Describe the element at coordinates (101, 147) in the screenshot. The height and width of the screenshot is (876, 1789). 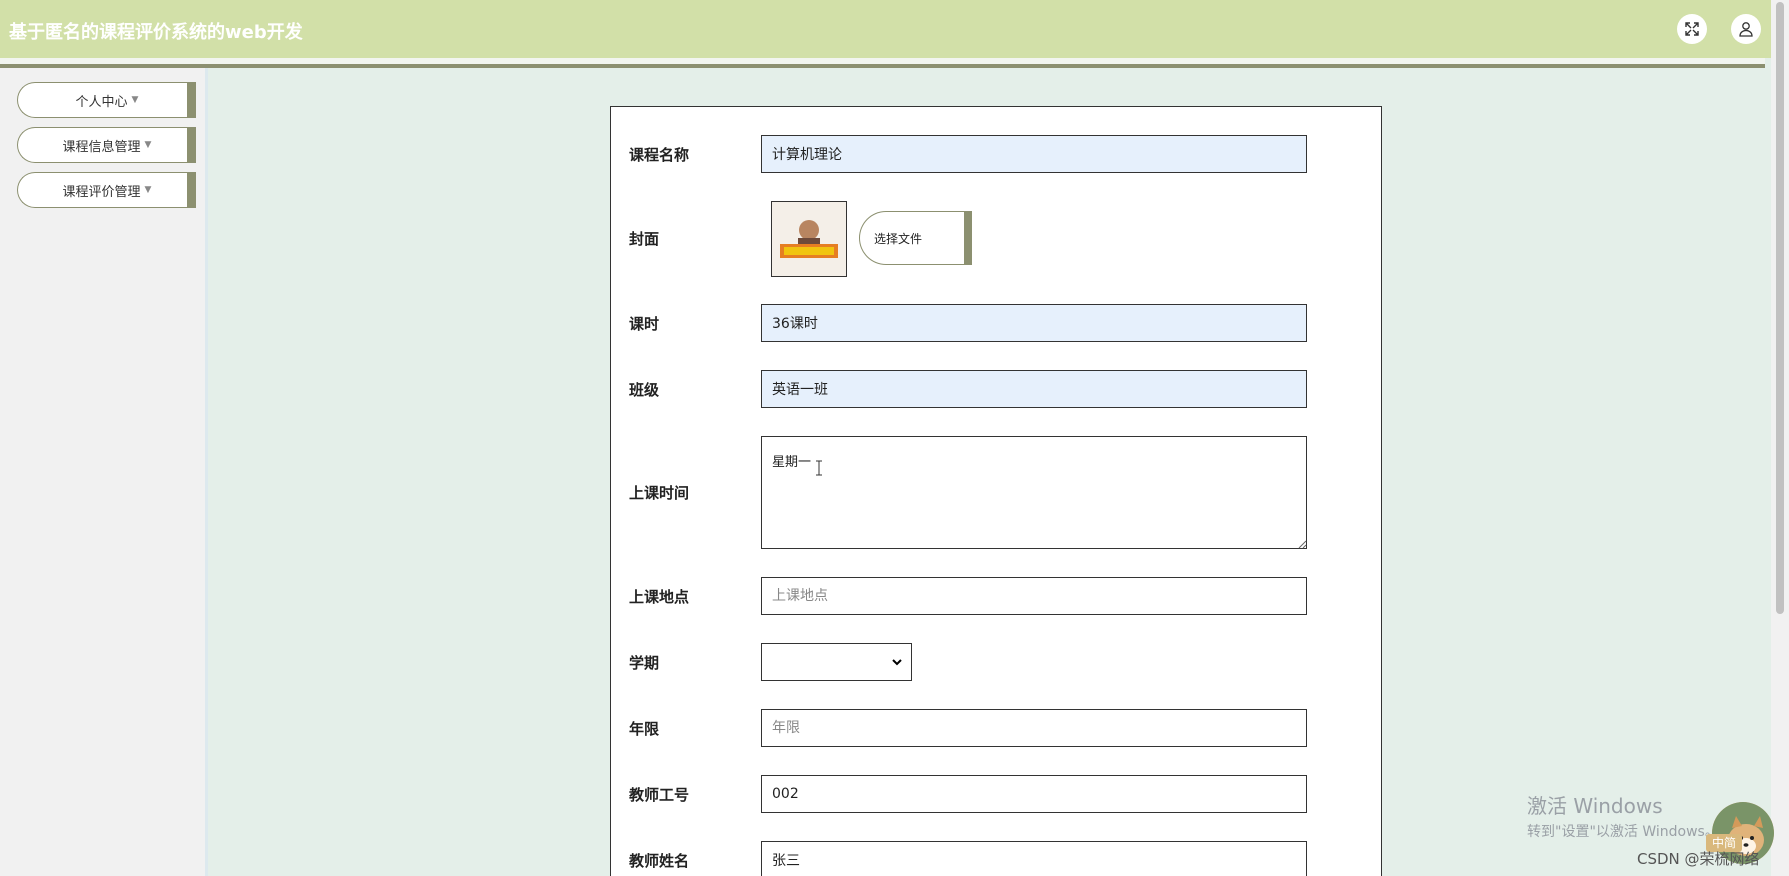
I see `sidebar-item-label: 课程信息管理` at that location.